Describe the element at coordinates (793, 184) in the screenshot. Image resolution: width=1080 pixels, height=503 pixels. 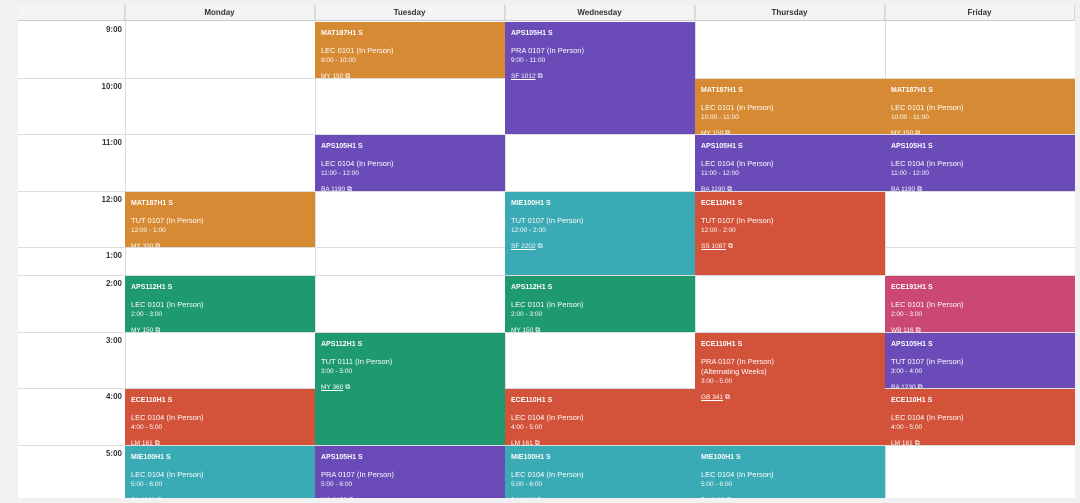
I see `room-link-row: BA 1190⧉` at that location.